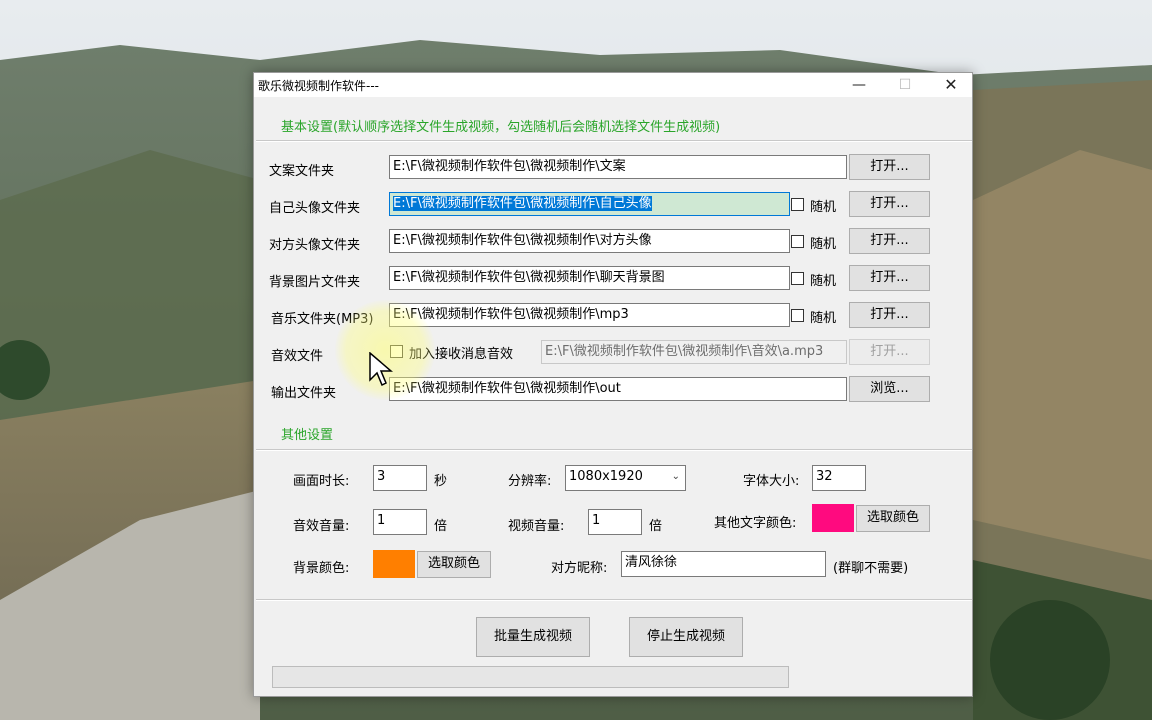  What do you see at coordinates (315, 245) in the screenshot?
I see `peer-avatar-folder-label: 对方头像文件夹` at bounding box center [315, 245].